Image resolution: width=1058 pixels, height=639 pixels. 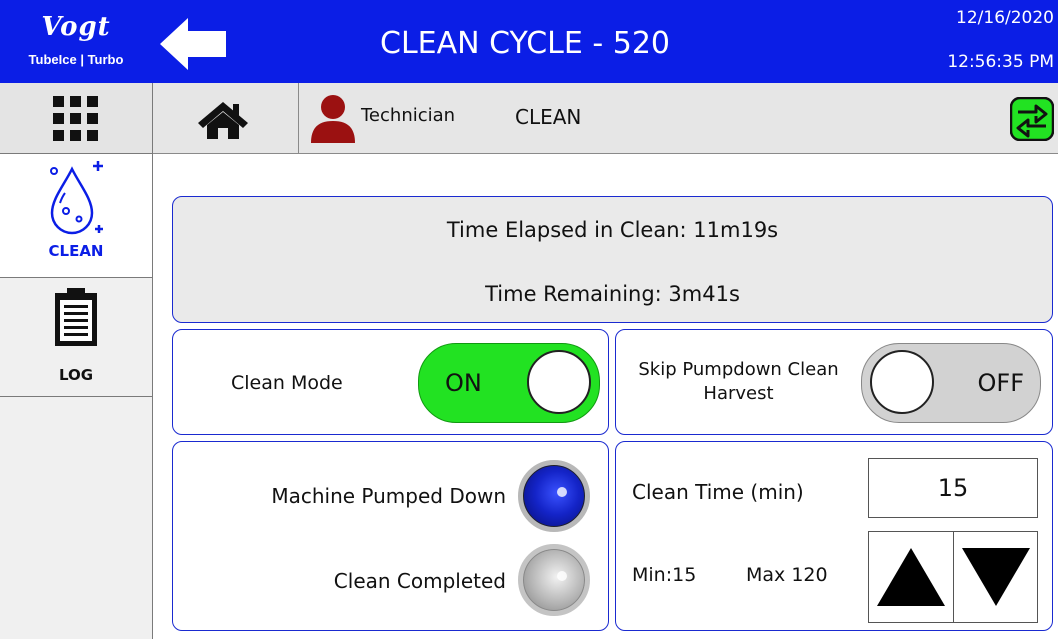 I want to click on skip-pumpdown-label-line1: Skip Pumpdown Clean, so click(x=738, y=369).